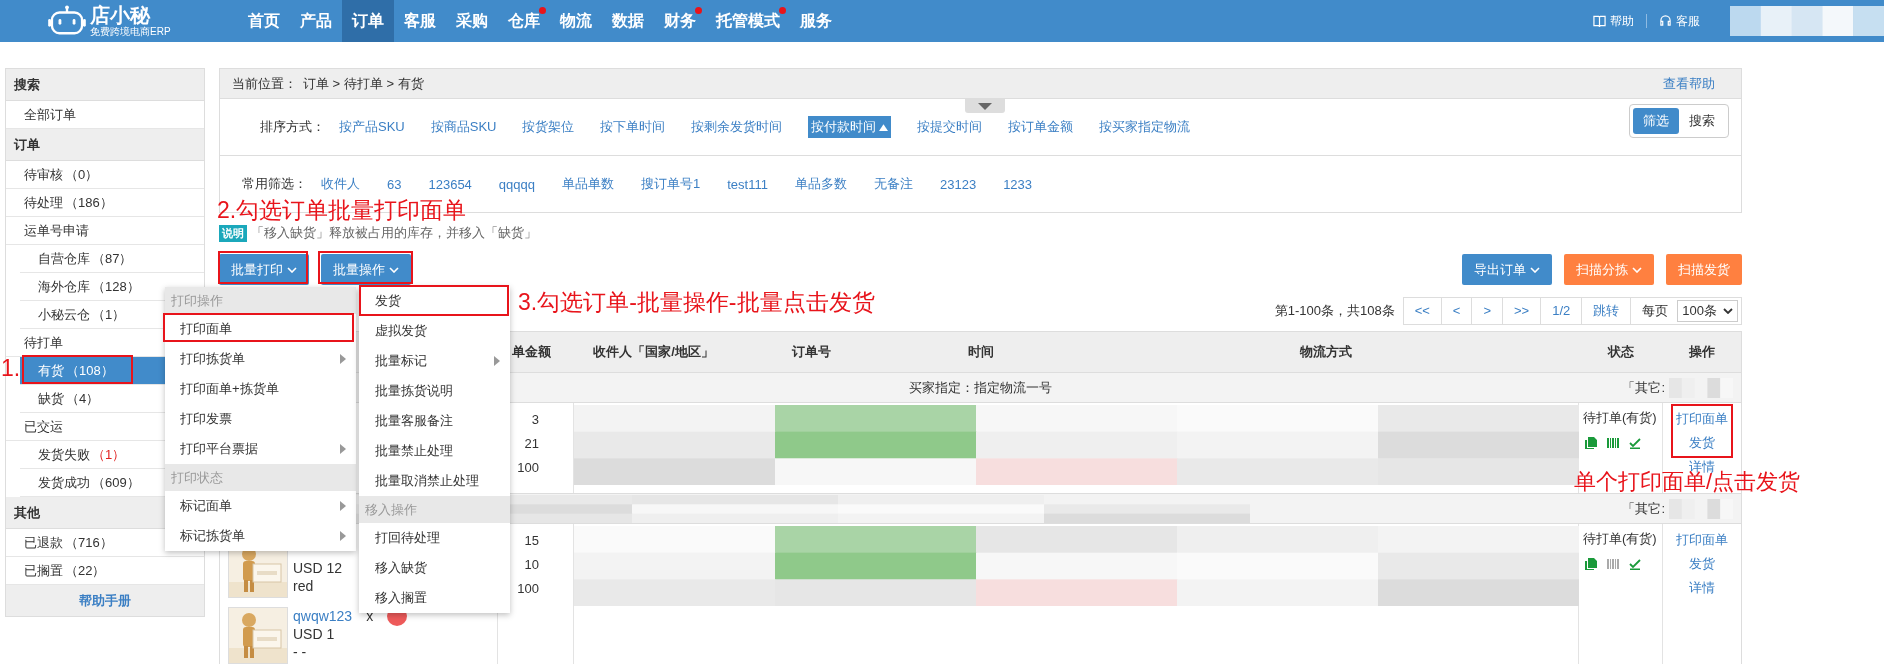 This screenshot has height=664, width=1884. Describe the element at coordinates (323, 616) in the screenshot. I see `product-sku-link: qwqw123` at that location.